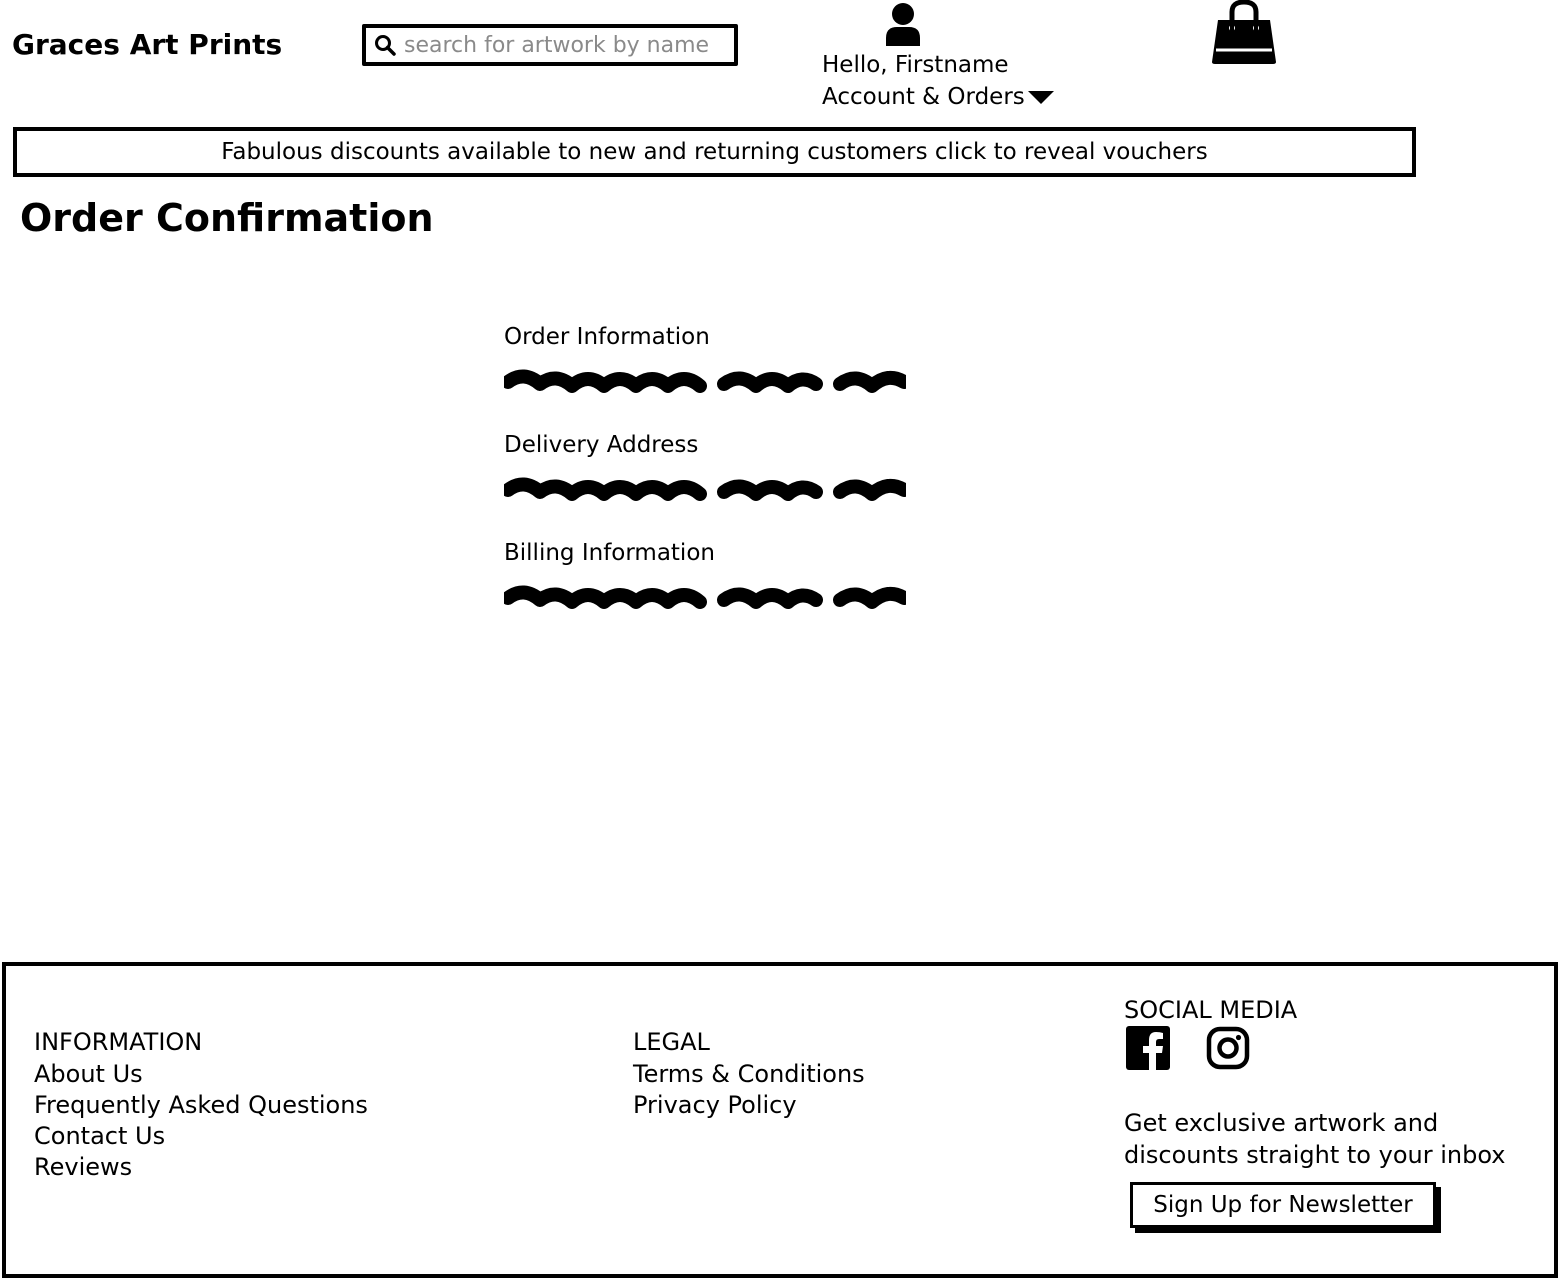 Image resolution: width=1560 pixels, height=1282 pixels. I want to click on footer-link-faq: Frequently Asked Questions, so click(201, 1105).